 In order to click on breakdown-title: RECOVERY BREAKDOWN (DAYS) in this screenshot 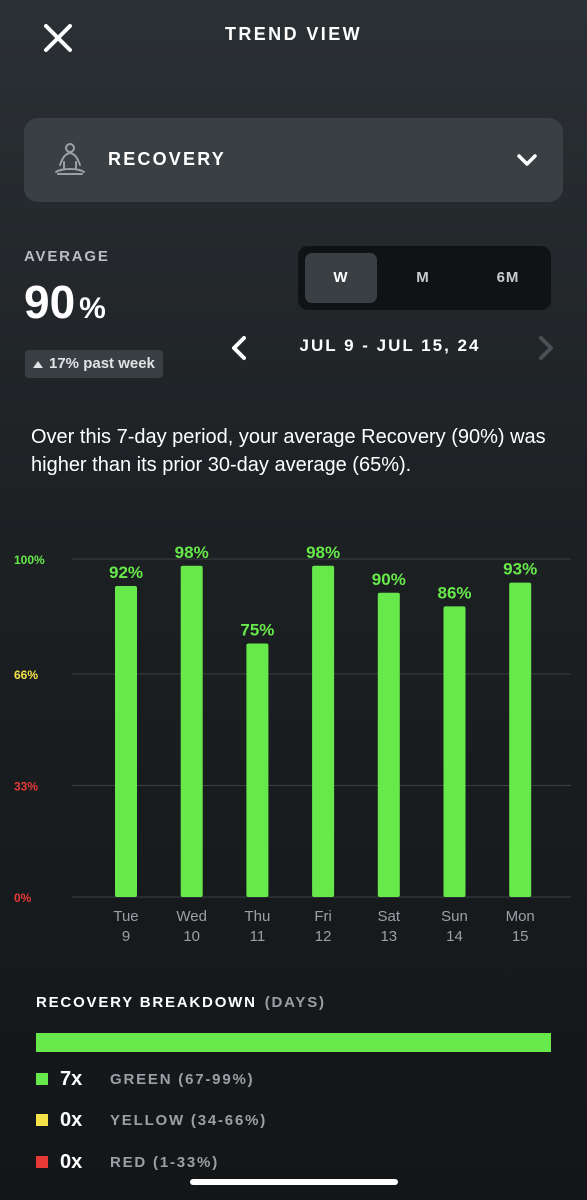, I will do `click(181, 1002)`.